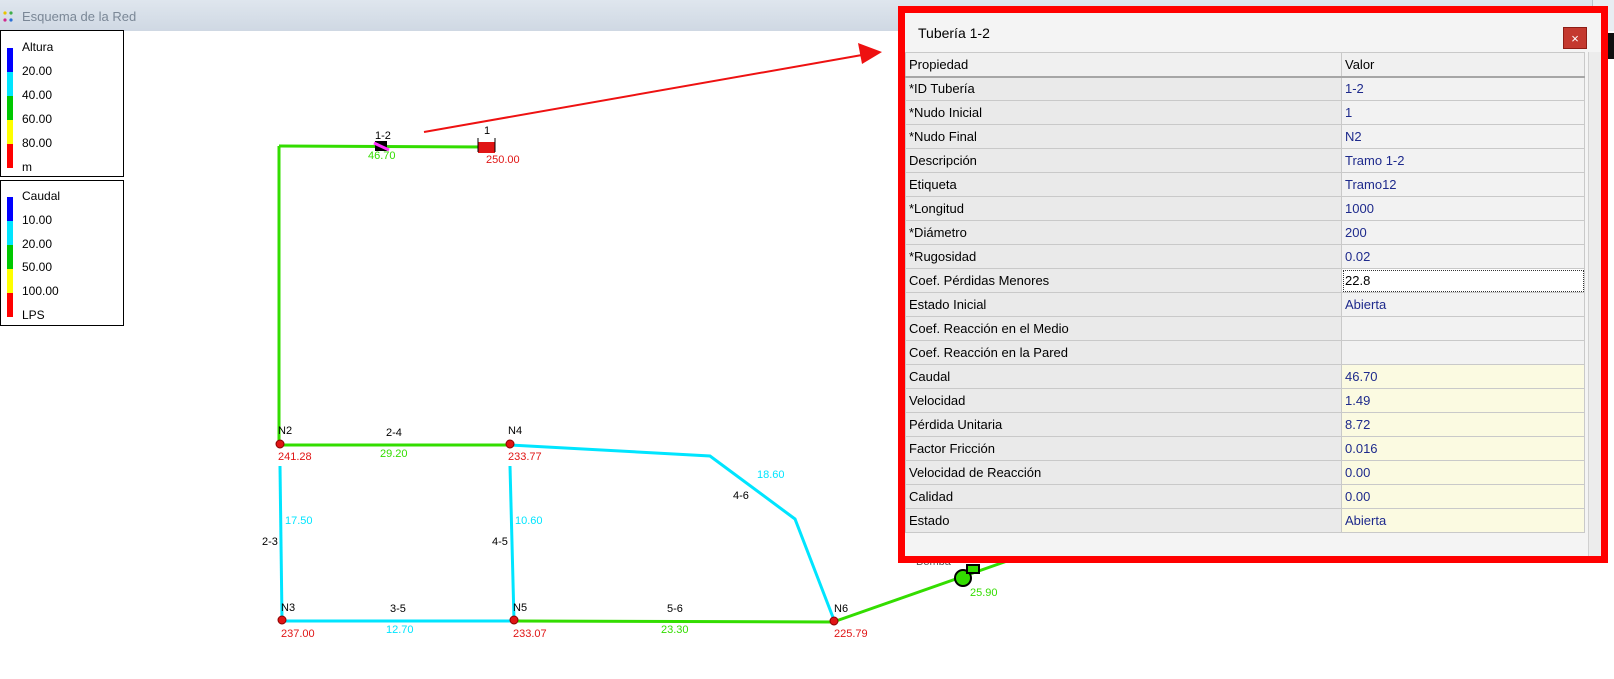 The width and height of the screenshot is (1614, 679). I want to click on property-value: 1, so click(1463, 112).